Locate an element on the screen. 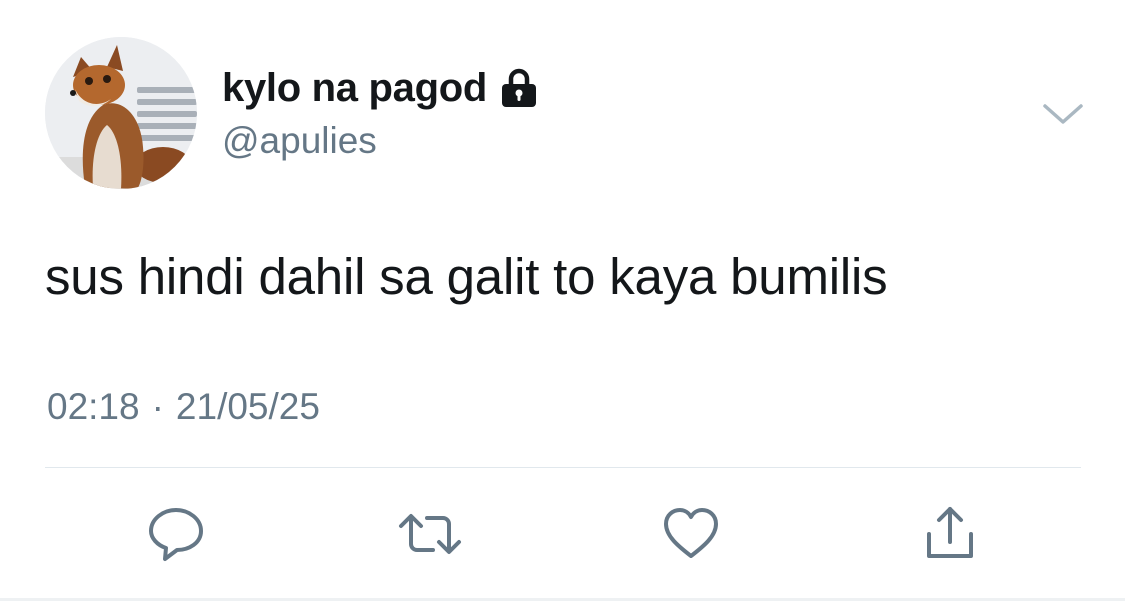 The height and width of the screenshot is (601, 1125). display-name-row: kylo na pagod is located at coordinates (380, 88).